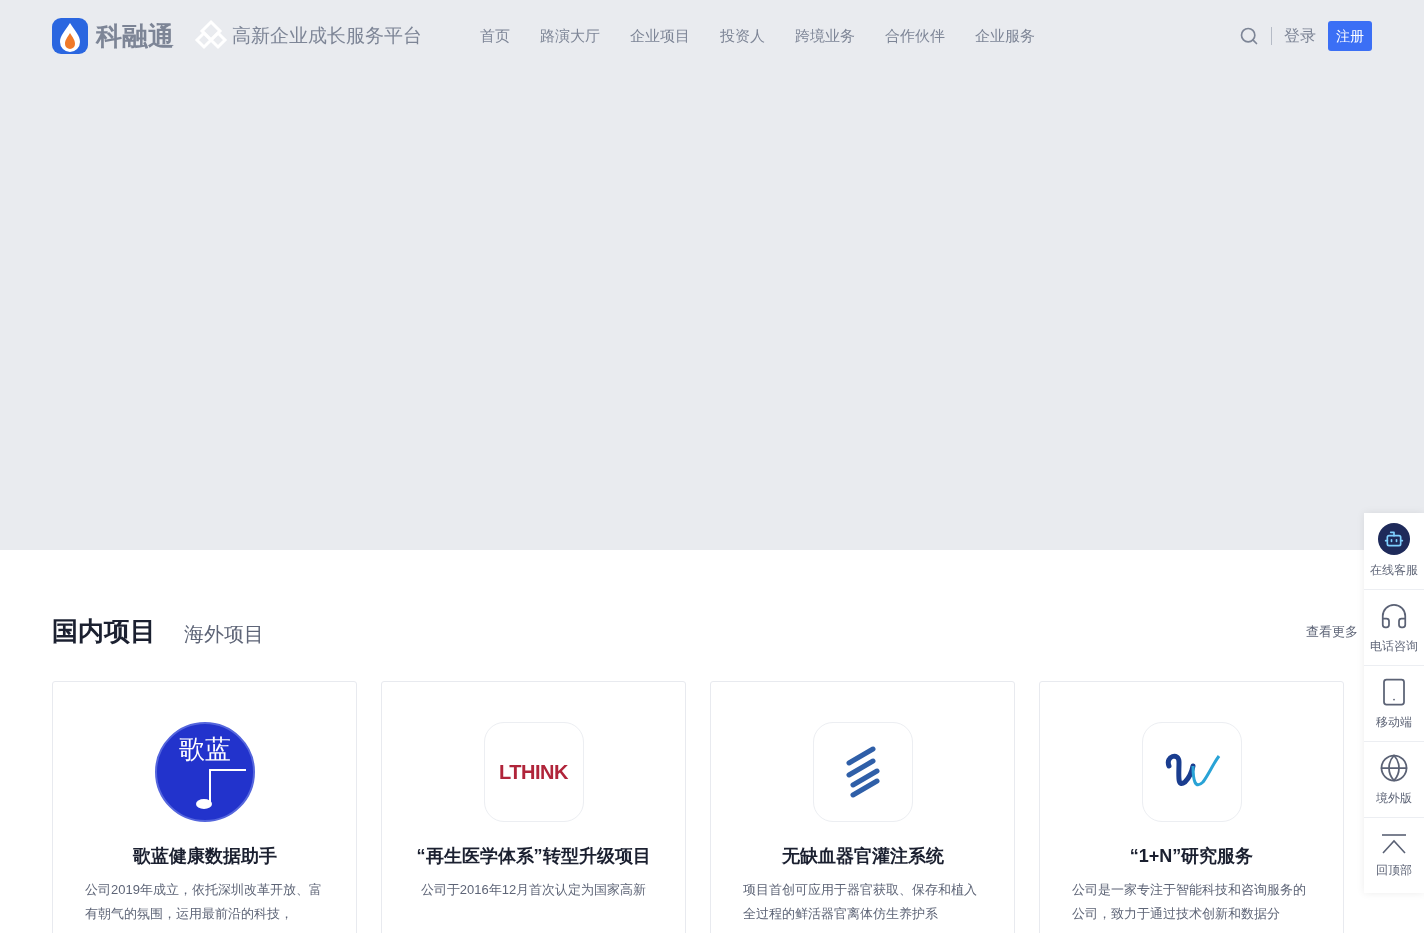 The height and width of the screenshot is (933, 1424). Describe the element at coordinates (1300, 36) in the screenshot. I see `login-link: 登录` at that location.